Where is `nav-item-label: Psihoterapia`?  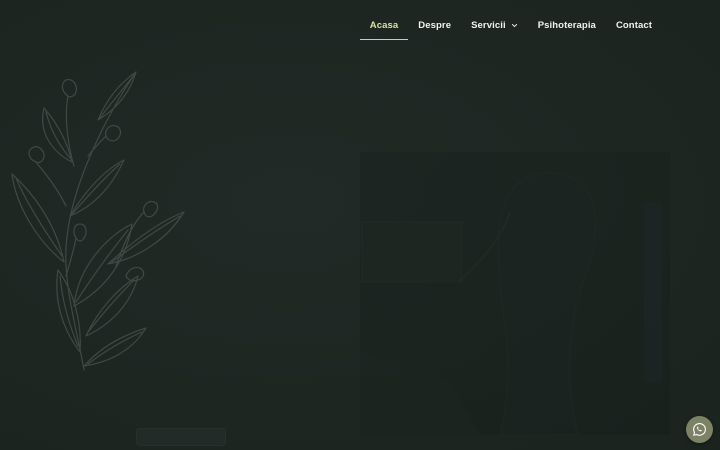
nav-item-label: Psihoterapia is located at coordinates (566, 25).